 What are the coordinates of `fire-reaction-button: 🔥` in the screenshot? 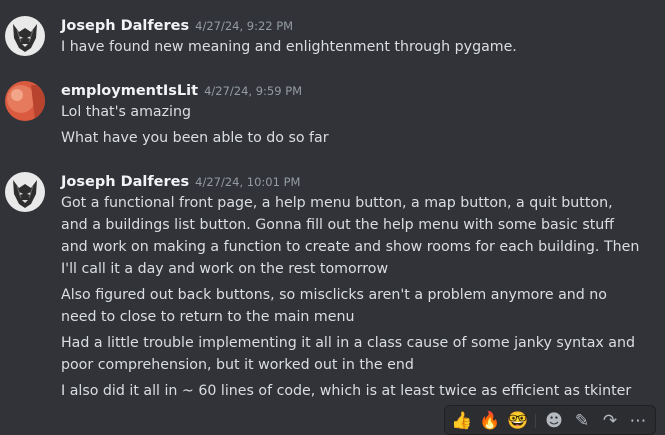 It's located at (490, 421).